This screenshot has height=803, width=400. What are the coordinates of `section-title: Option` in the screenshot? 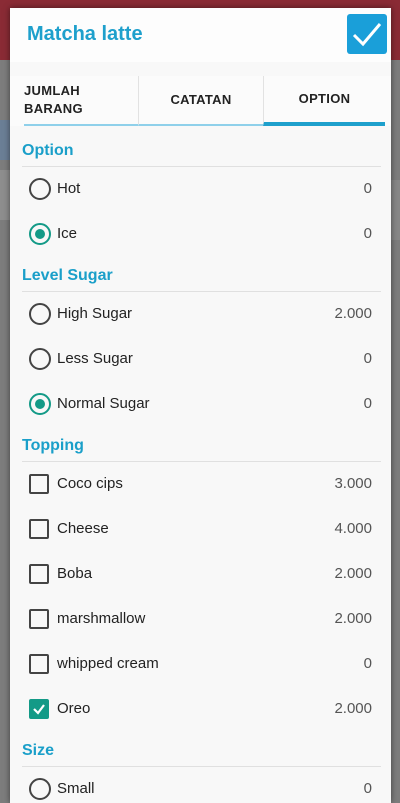 It's located at (48, 150).